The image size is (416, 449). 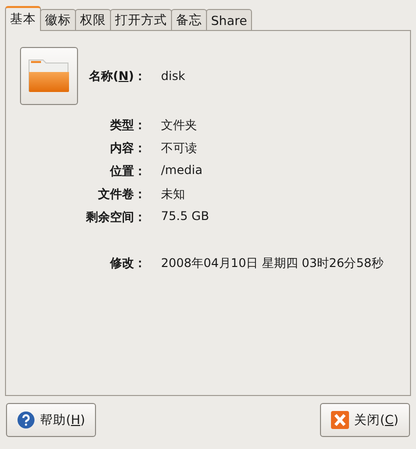 What do you see at coordinates (127, 148) in the screenshot?
I see `property-label: 内容：` at bounding box center [127, 148].